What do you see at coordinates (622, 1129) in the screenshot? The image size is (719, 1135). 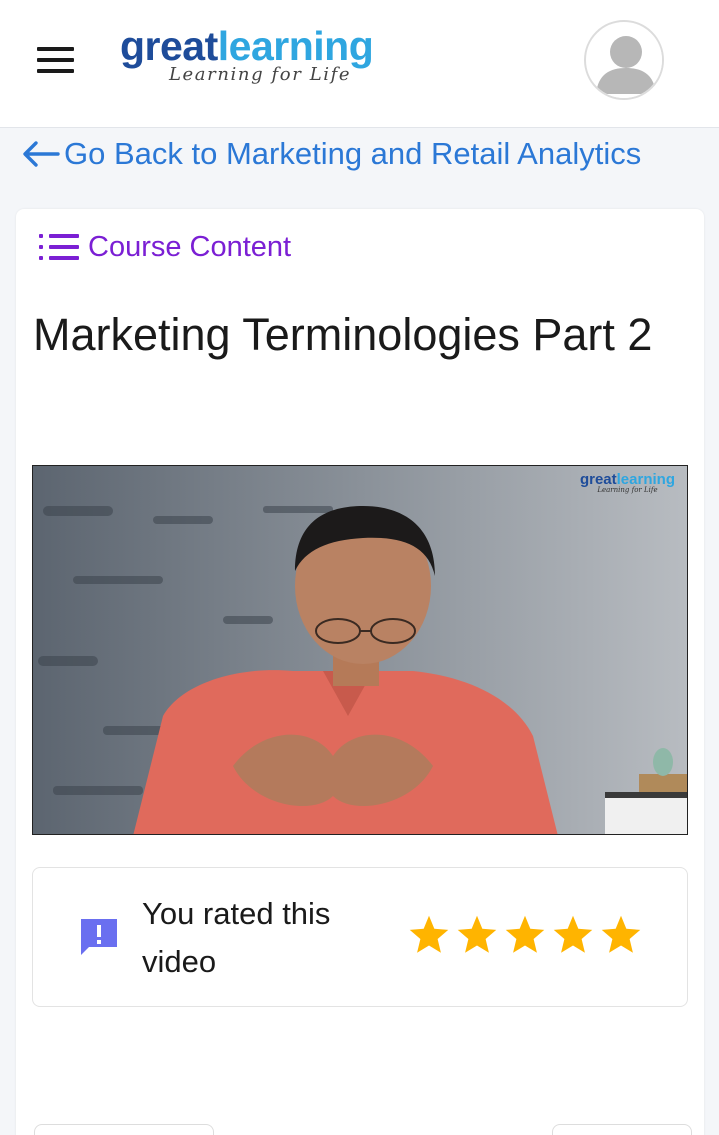 I see `next-lesson-button` at bounding box center [622, 1129].